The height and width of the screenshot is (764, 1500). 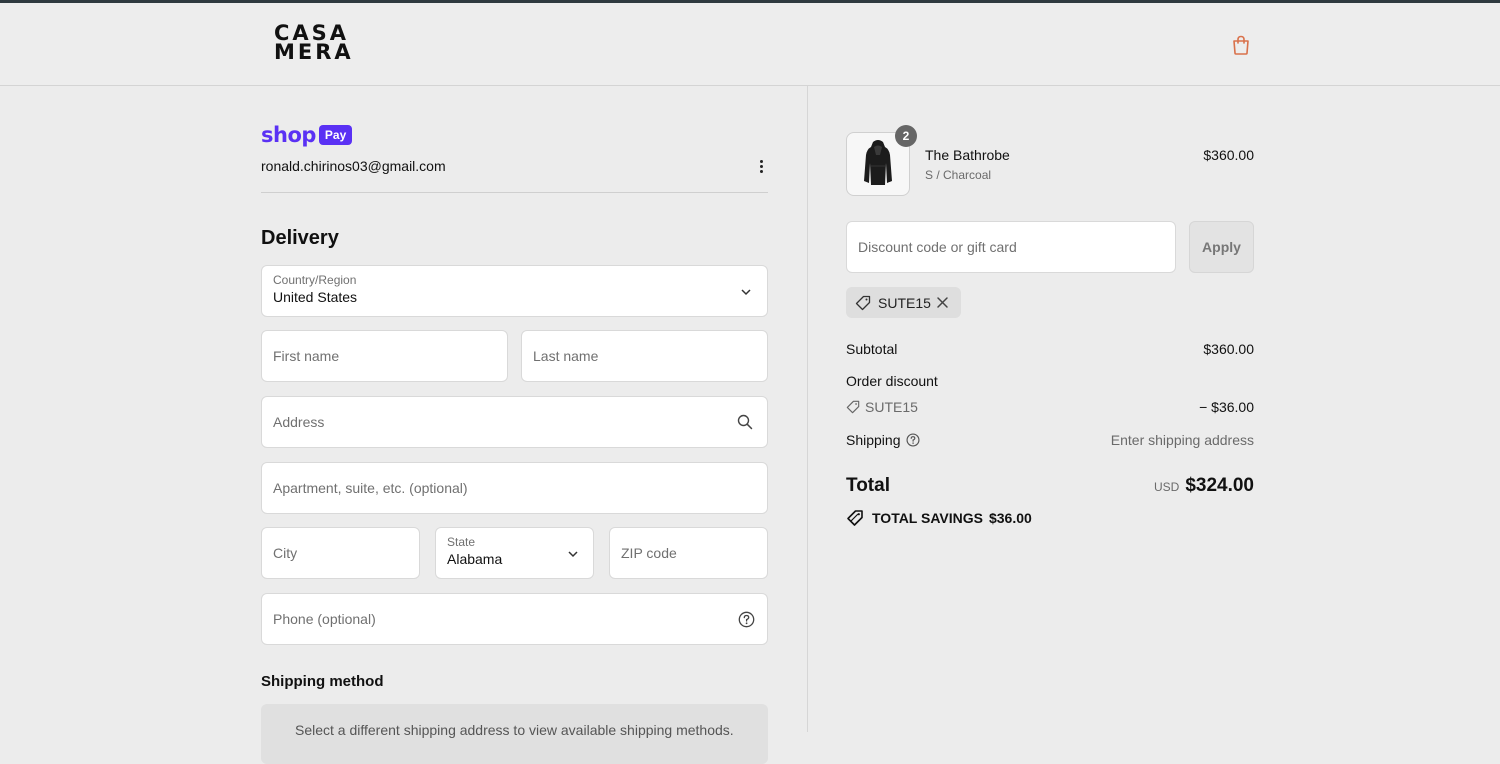 I want to click on shipping-value: Enter shipping address, so click(x=1182, y=440).